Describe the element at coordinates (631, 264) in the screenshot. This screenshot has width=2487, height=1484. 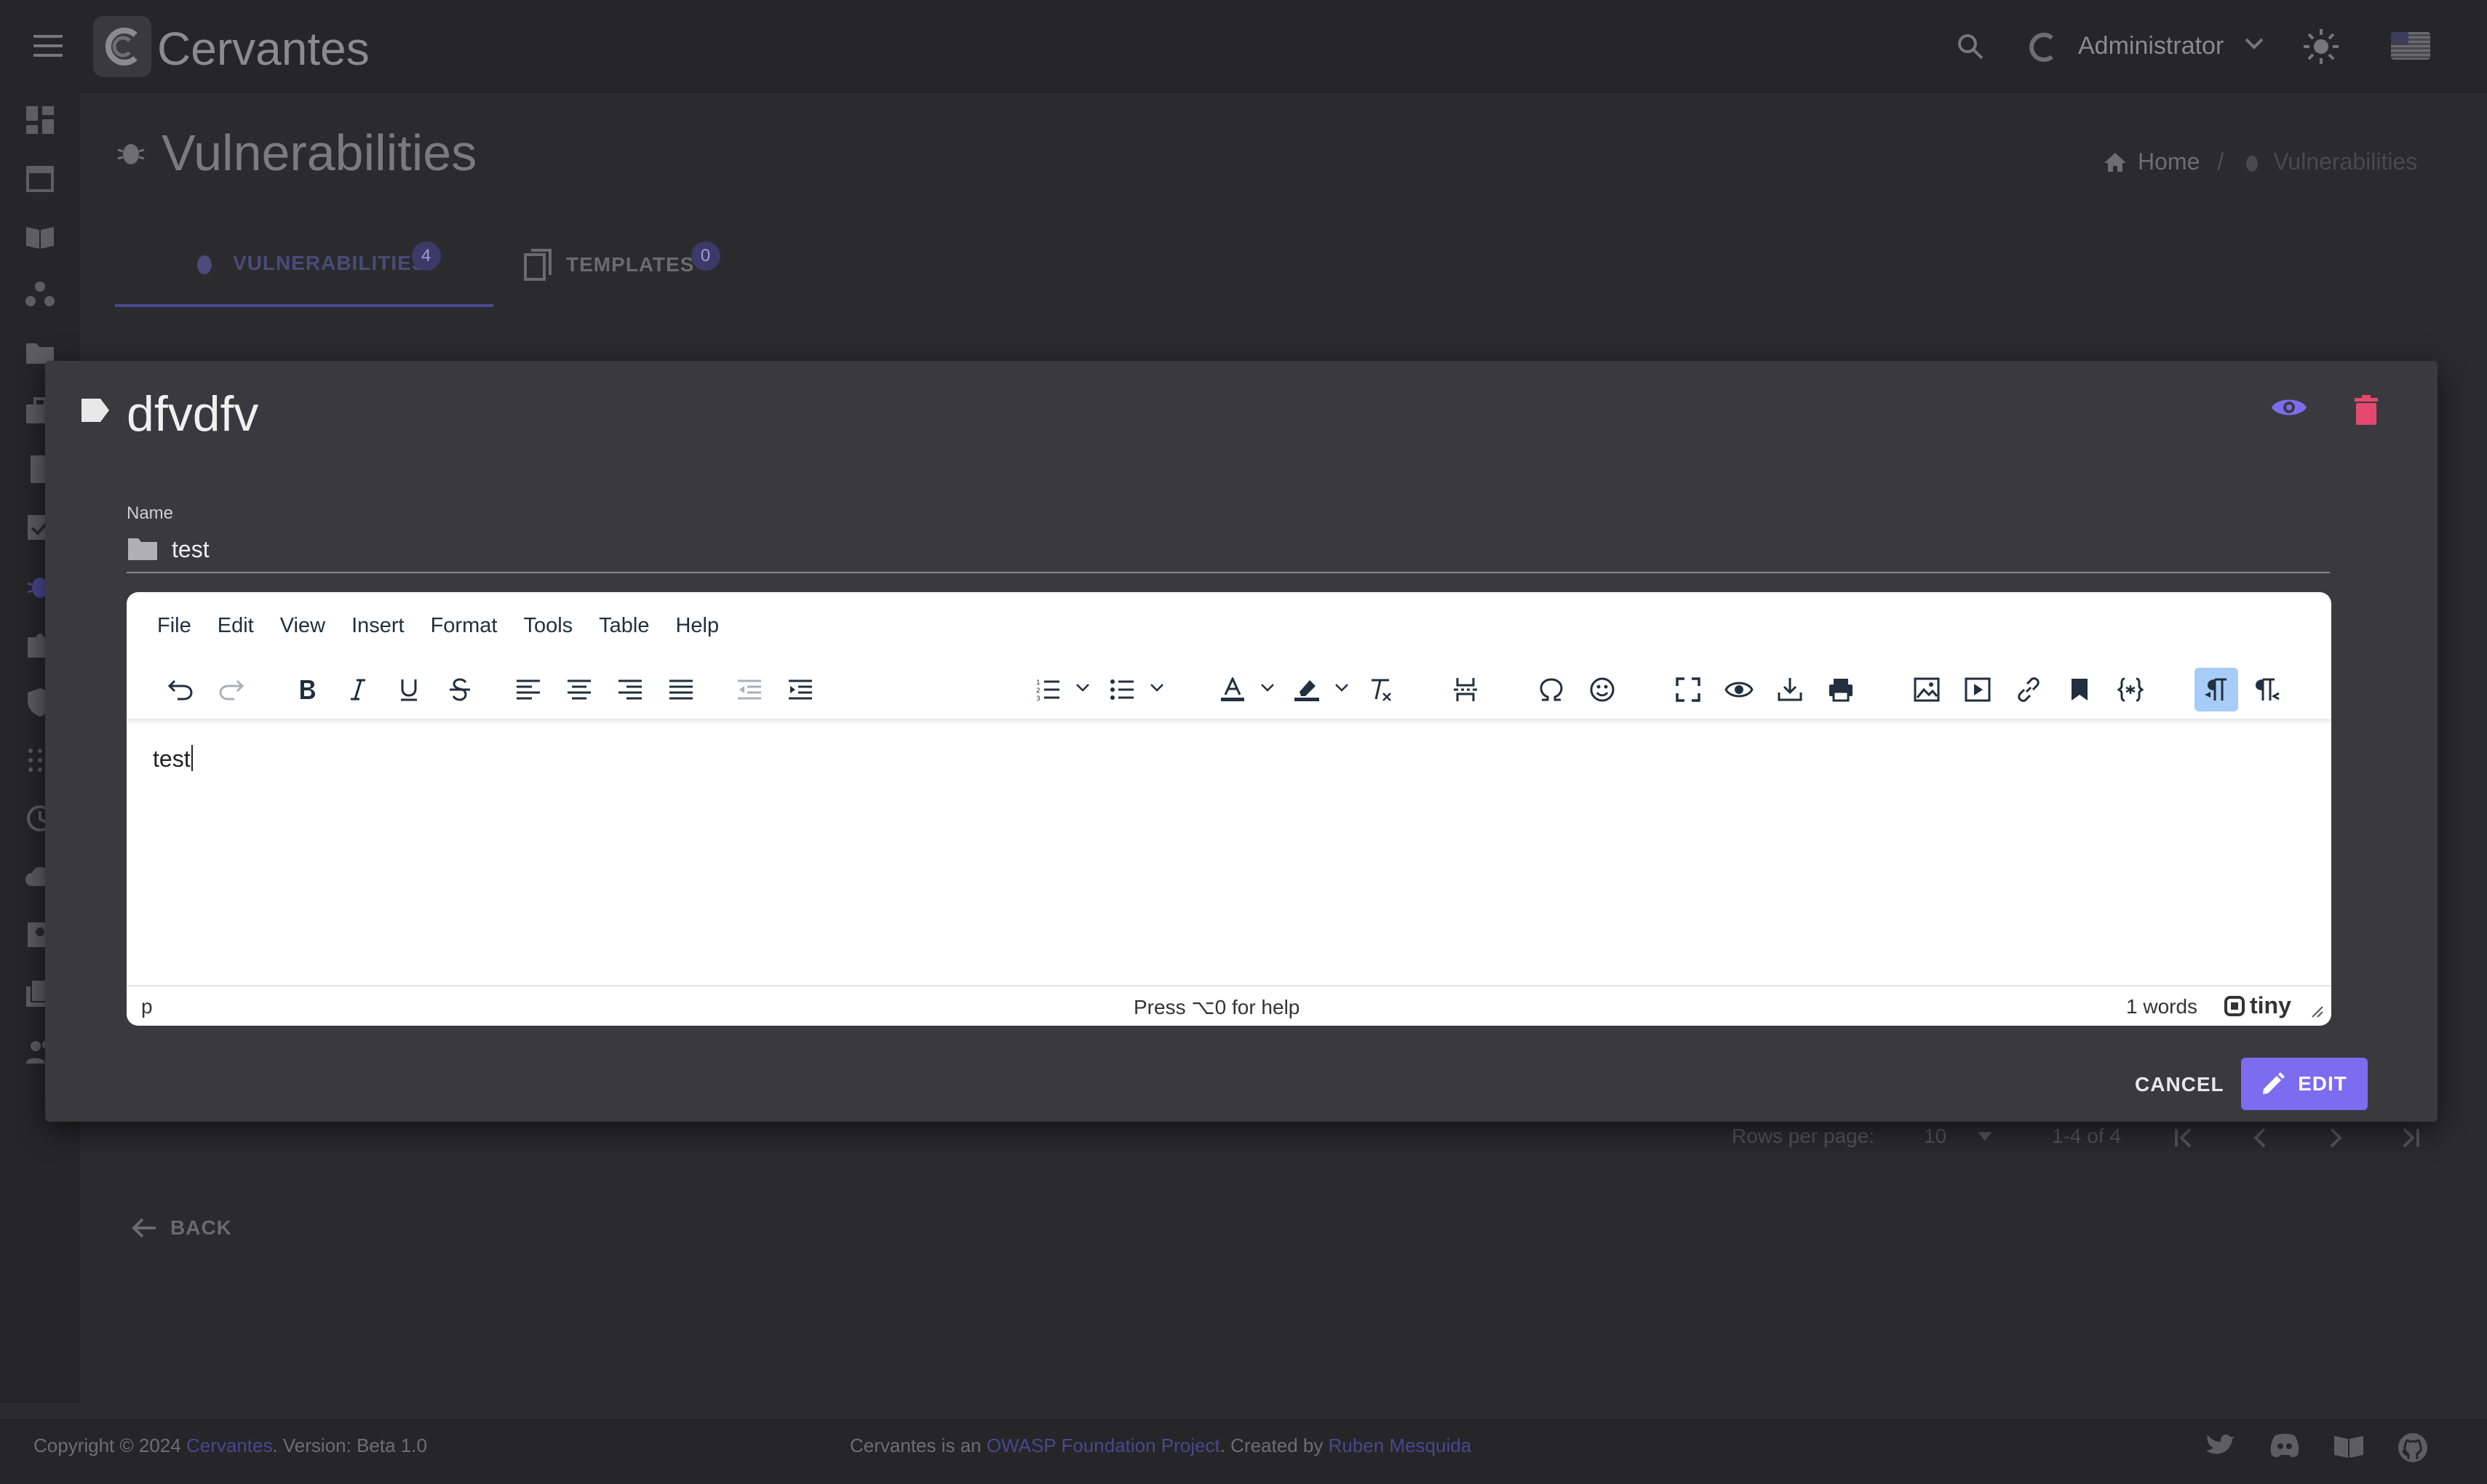
I see `tab-label: TEMPLATES` at that location.